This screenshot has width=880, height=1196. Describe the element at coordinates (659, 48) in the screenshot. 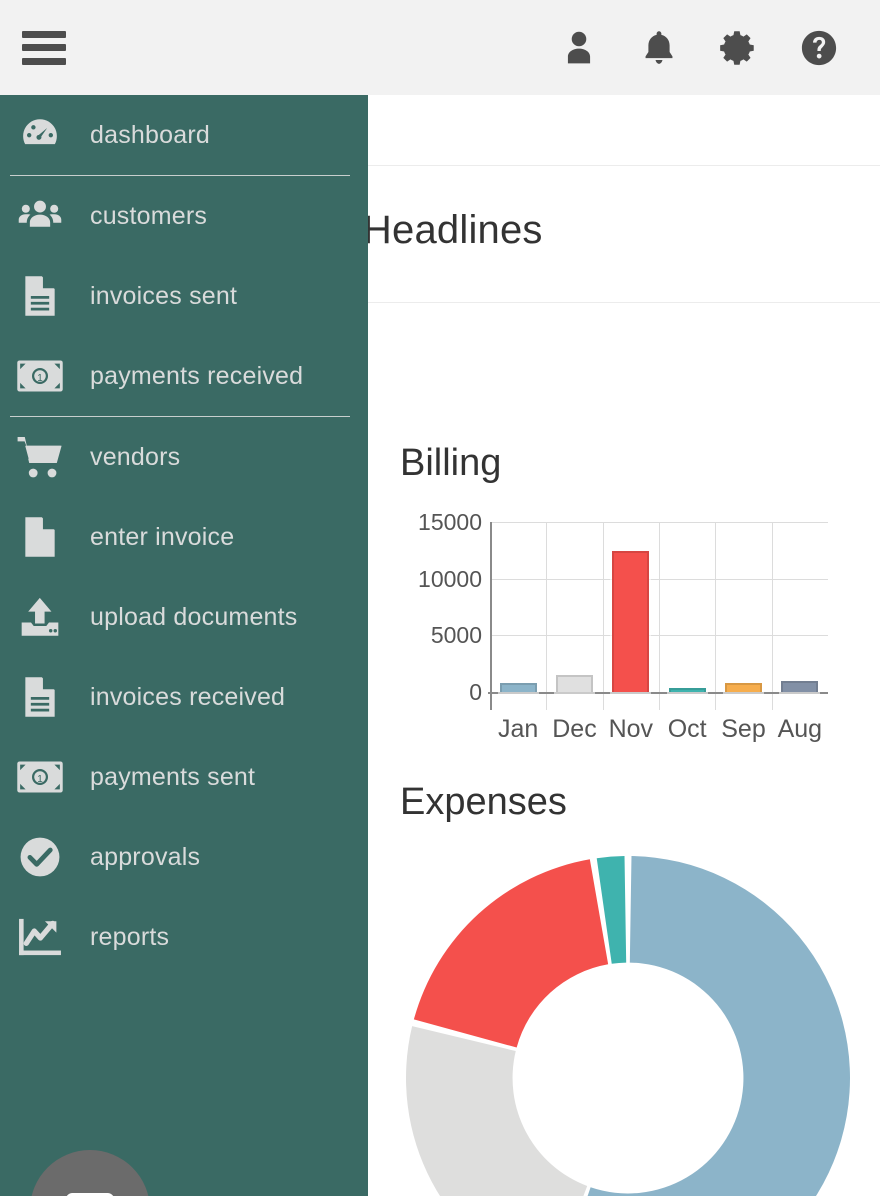

I see `bell-icon` at that location.